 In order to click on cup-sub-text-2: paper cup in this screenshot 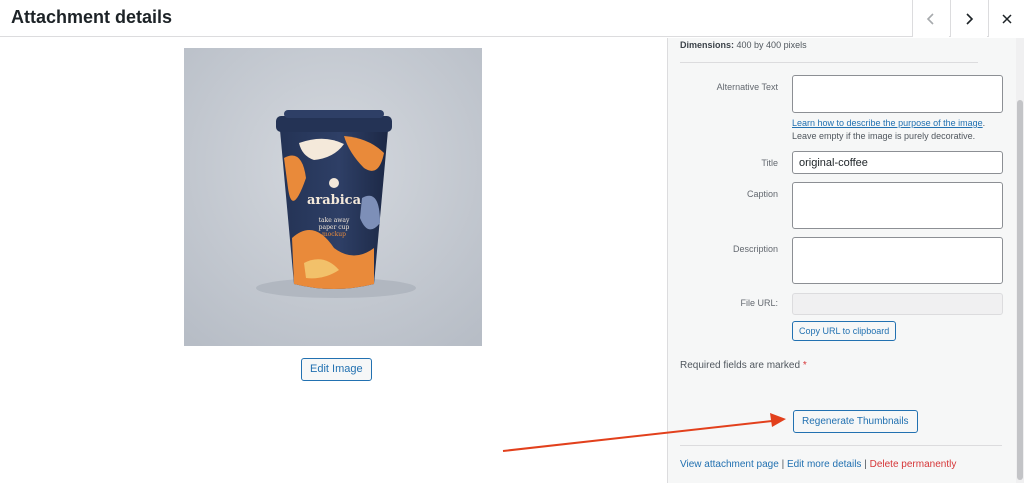, I will do `click(334, 227)`.